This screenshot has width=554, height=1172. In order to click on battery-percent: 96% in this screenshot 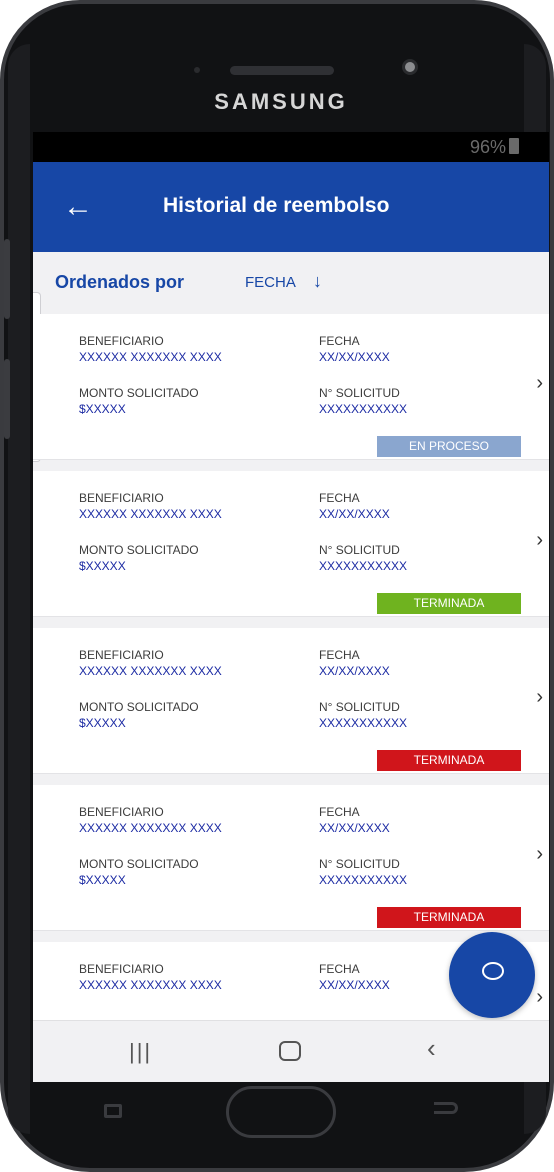, I will do `click(487, 147)`.